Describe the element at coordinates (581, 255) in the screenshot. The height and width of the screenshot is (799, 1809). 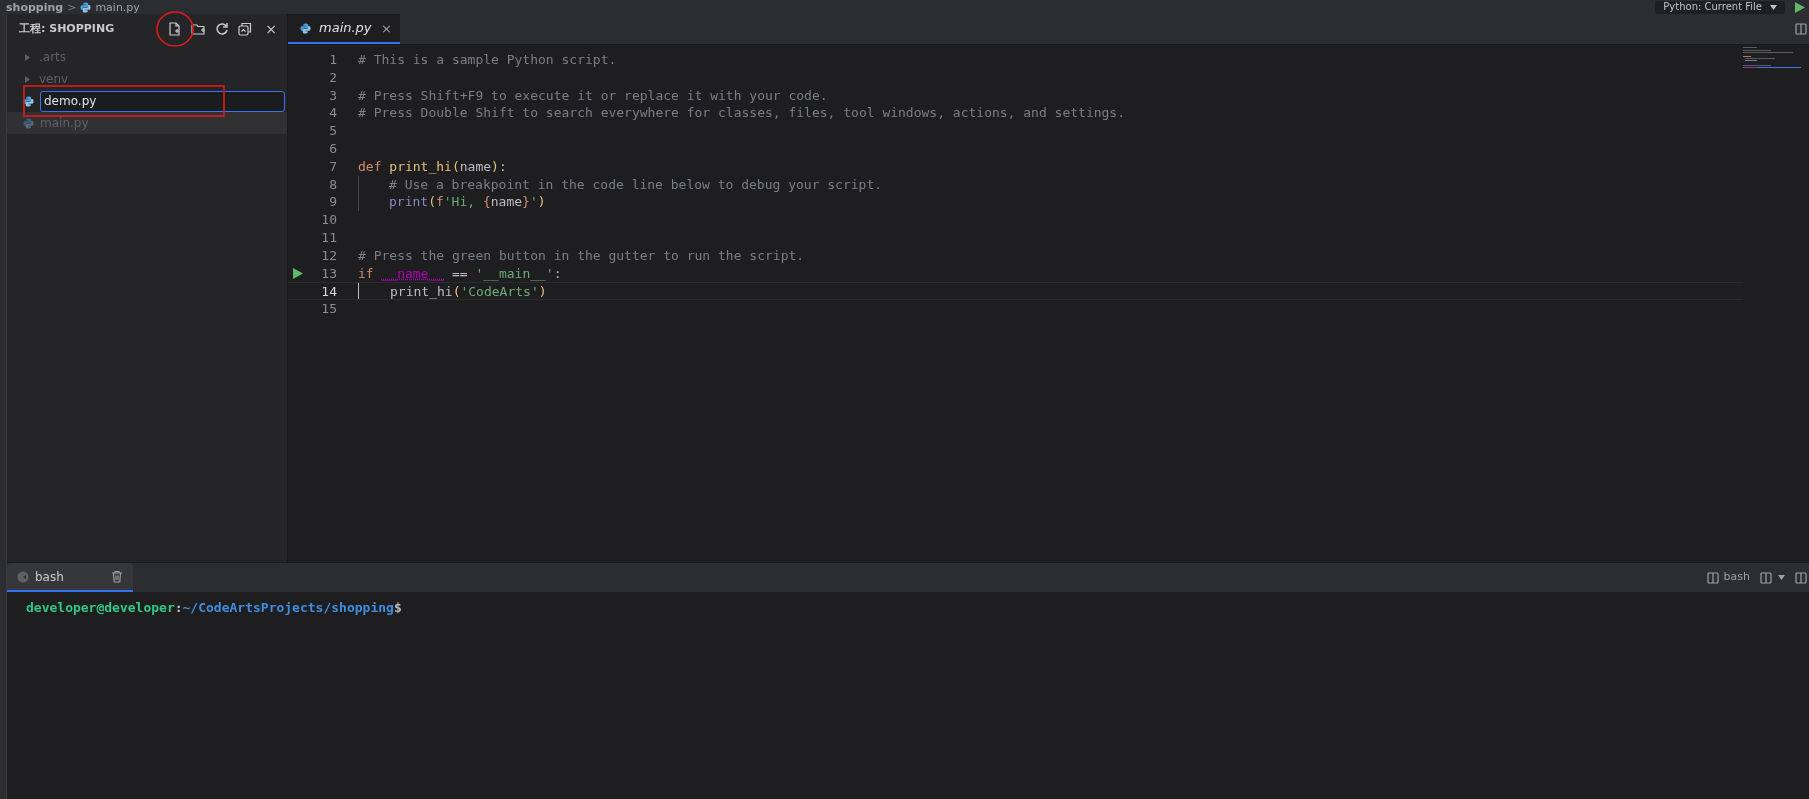
I see `code-line: # Press the green button in the gutter to run the script.` at that location.